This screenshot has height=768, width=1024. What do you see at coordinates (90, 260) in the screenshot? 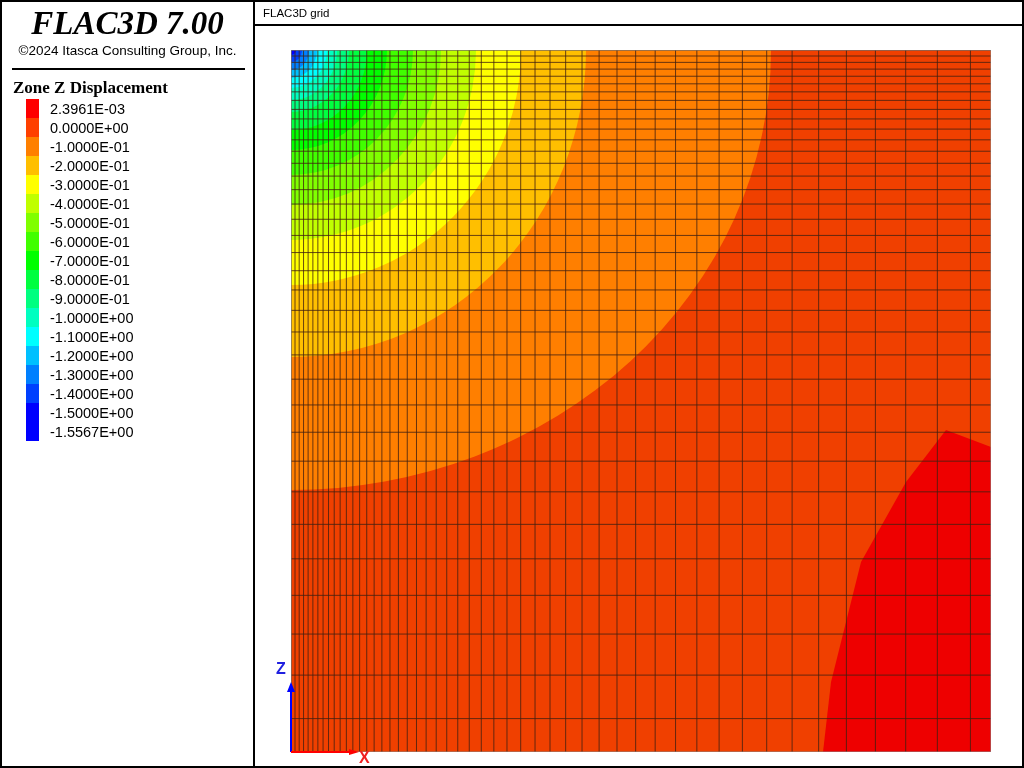
I see `legend-label: -7.0000E-01` at bounding box center [90, 260].